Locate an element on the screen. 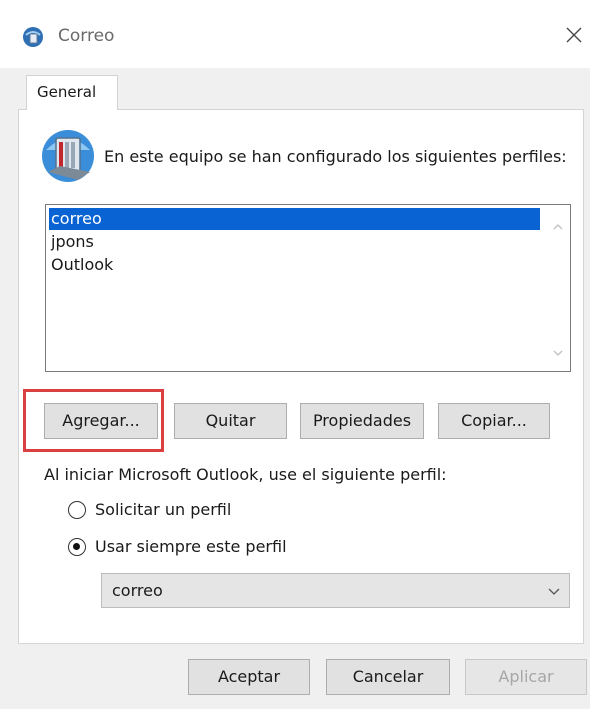  listbox-scrollbar is located at coordinates (558, 288).